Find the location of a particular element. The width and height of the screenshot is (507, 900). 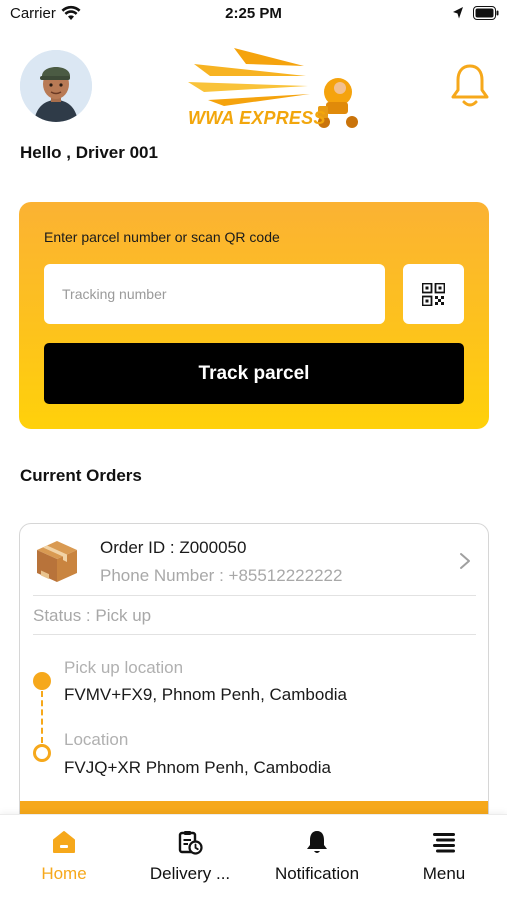

current-orders-title: Current Orders is located at coordinates (81, 475).